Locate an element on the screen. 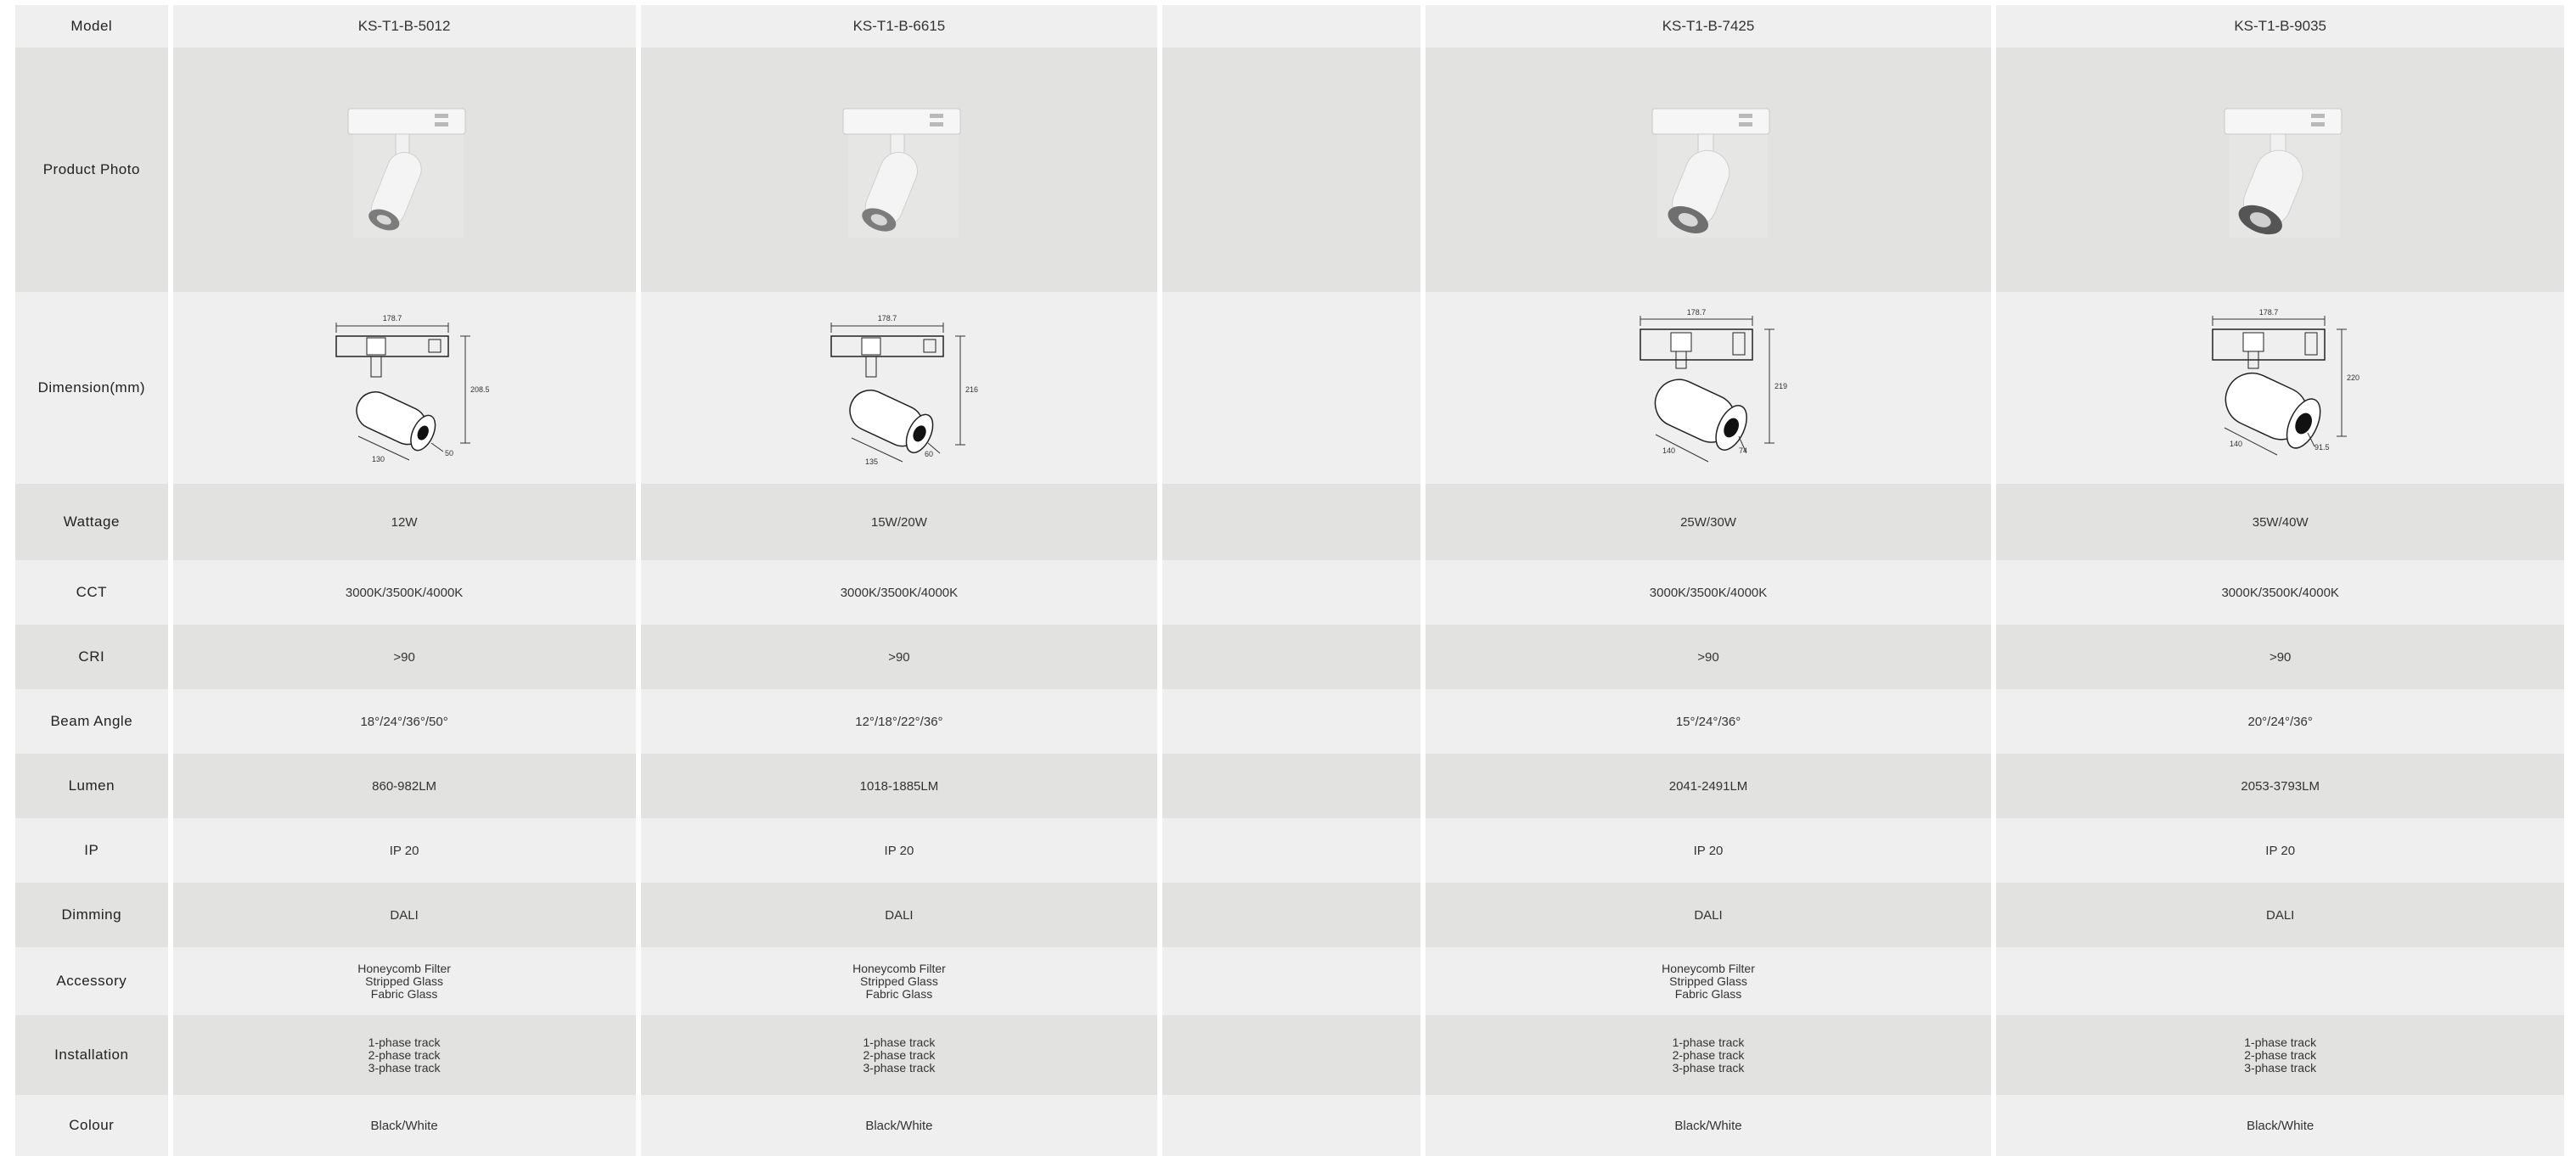 This screenshot has height=1156, width=2576. wattage-value is located at coordinates (1291, 522).